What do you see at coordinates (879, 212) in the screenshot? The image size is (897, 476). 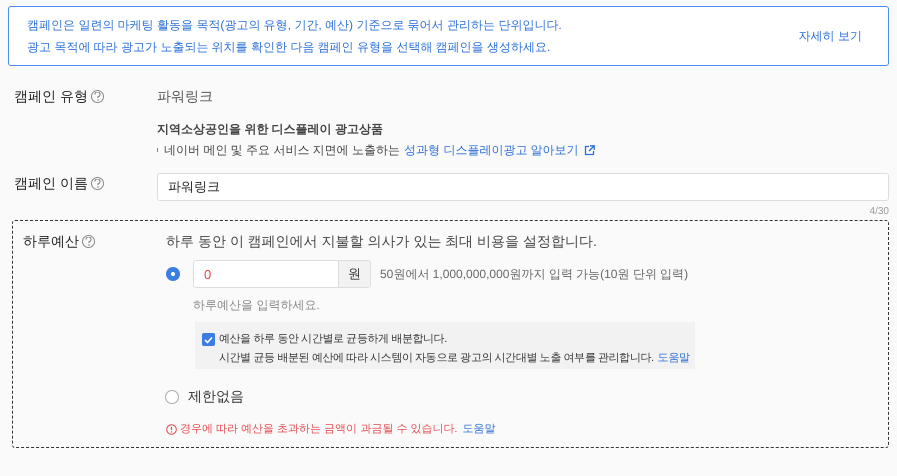 I see `character-counter: 4/30` at bounding box center [879, 212].